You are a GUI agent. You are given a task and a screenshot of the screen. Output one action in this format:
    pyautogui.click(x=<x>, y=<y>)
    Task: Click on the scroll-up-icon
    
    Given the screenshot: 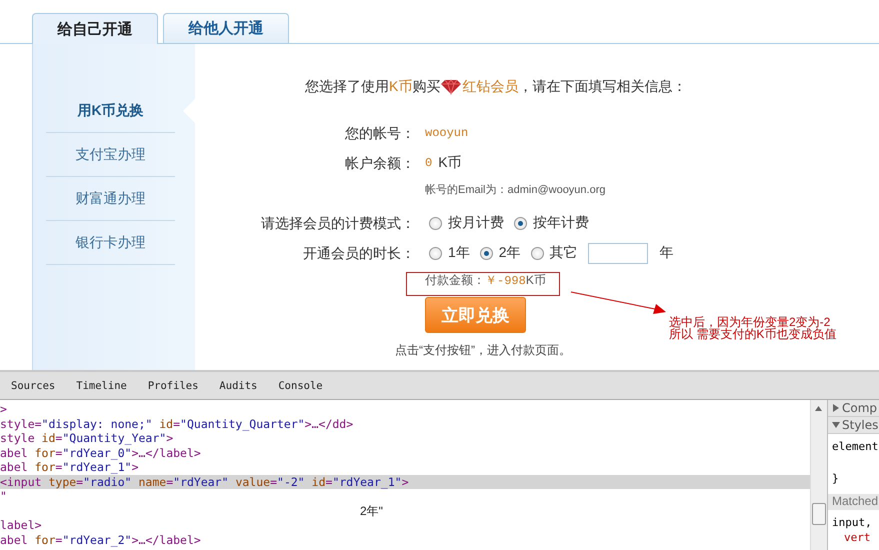 What is the action you would take?
    pyautogui.click(x=818, y=408)
    